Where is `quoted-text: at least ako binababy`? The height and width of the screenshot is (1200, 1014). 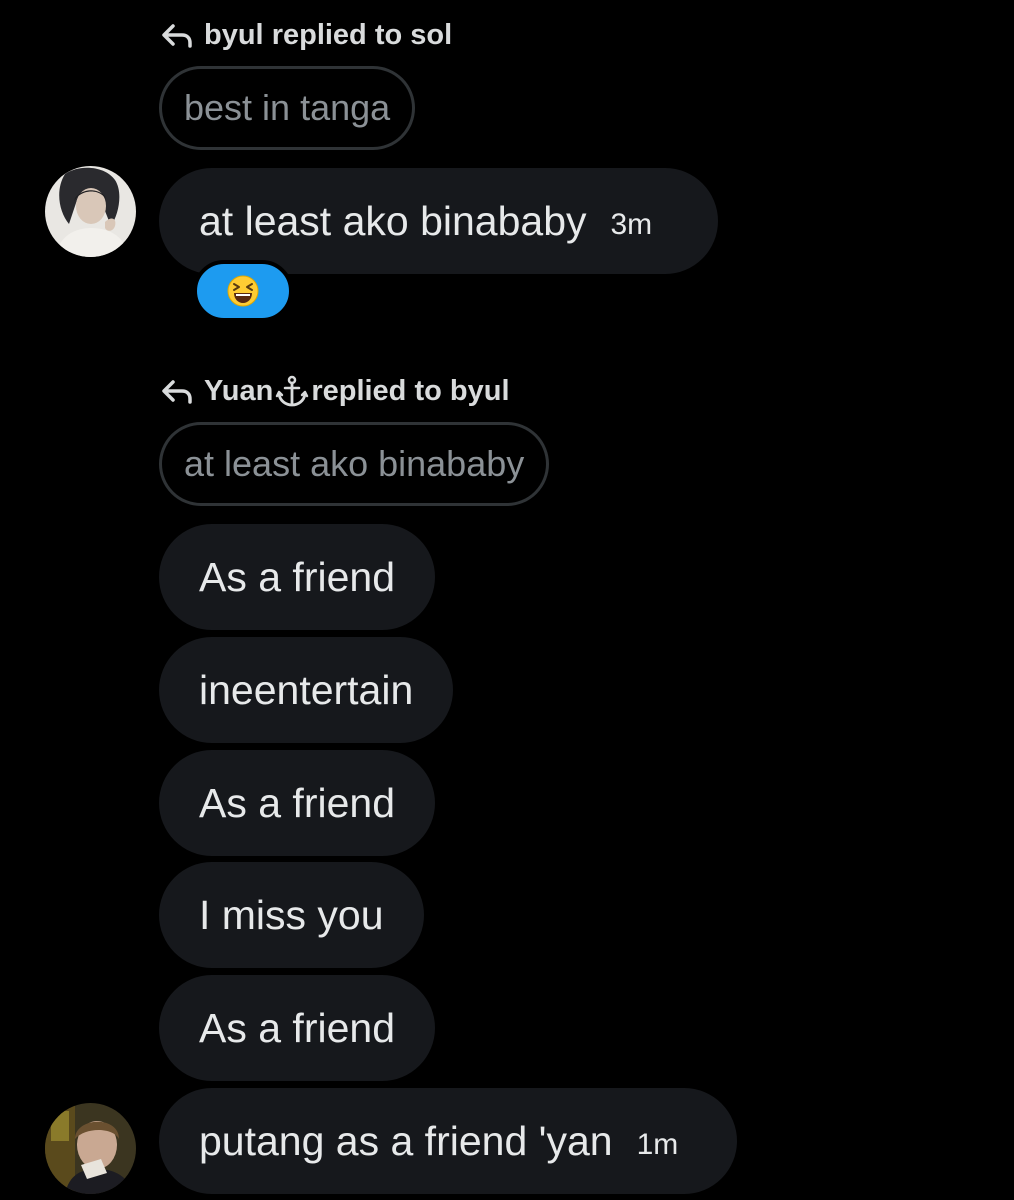 quoted-text: at least ako binababy is located at coordinates (354, 463).